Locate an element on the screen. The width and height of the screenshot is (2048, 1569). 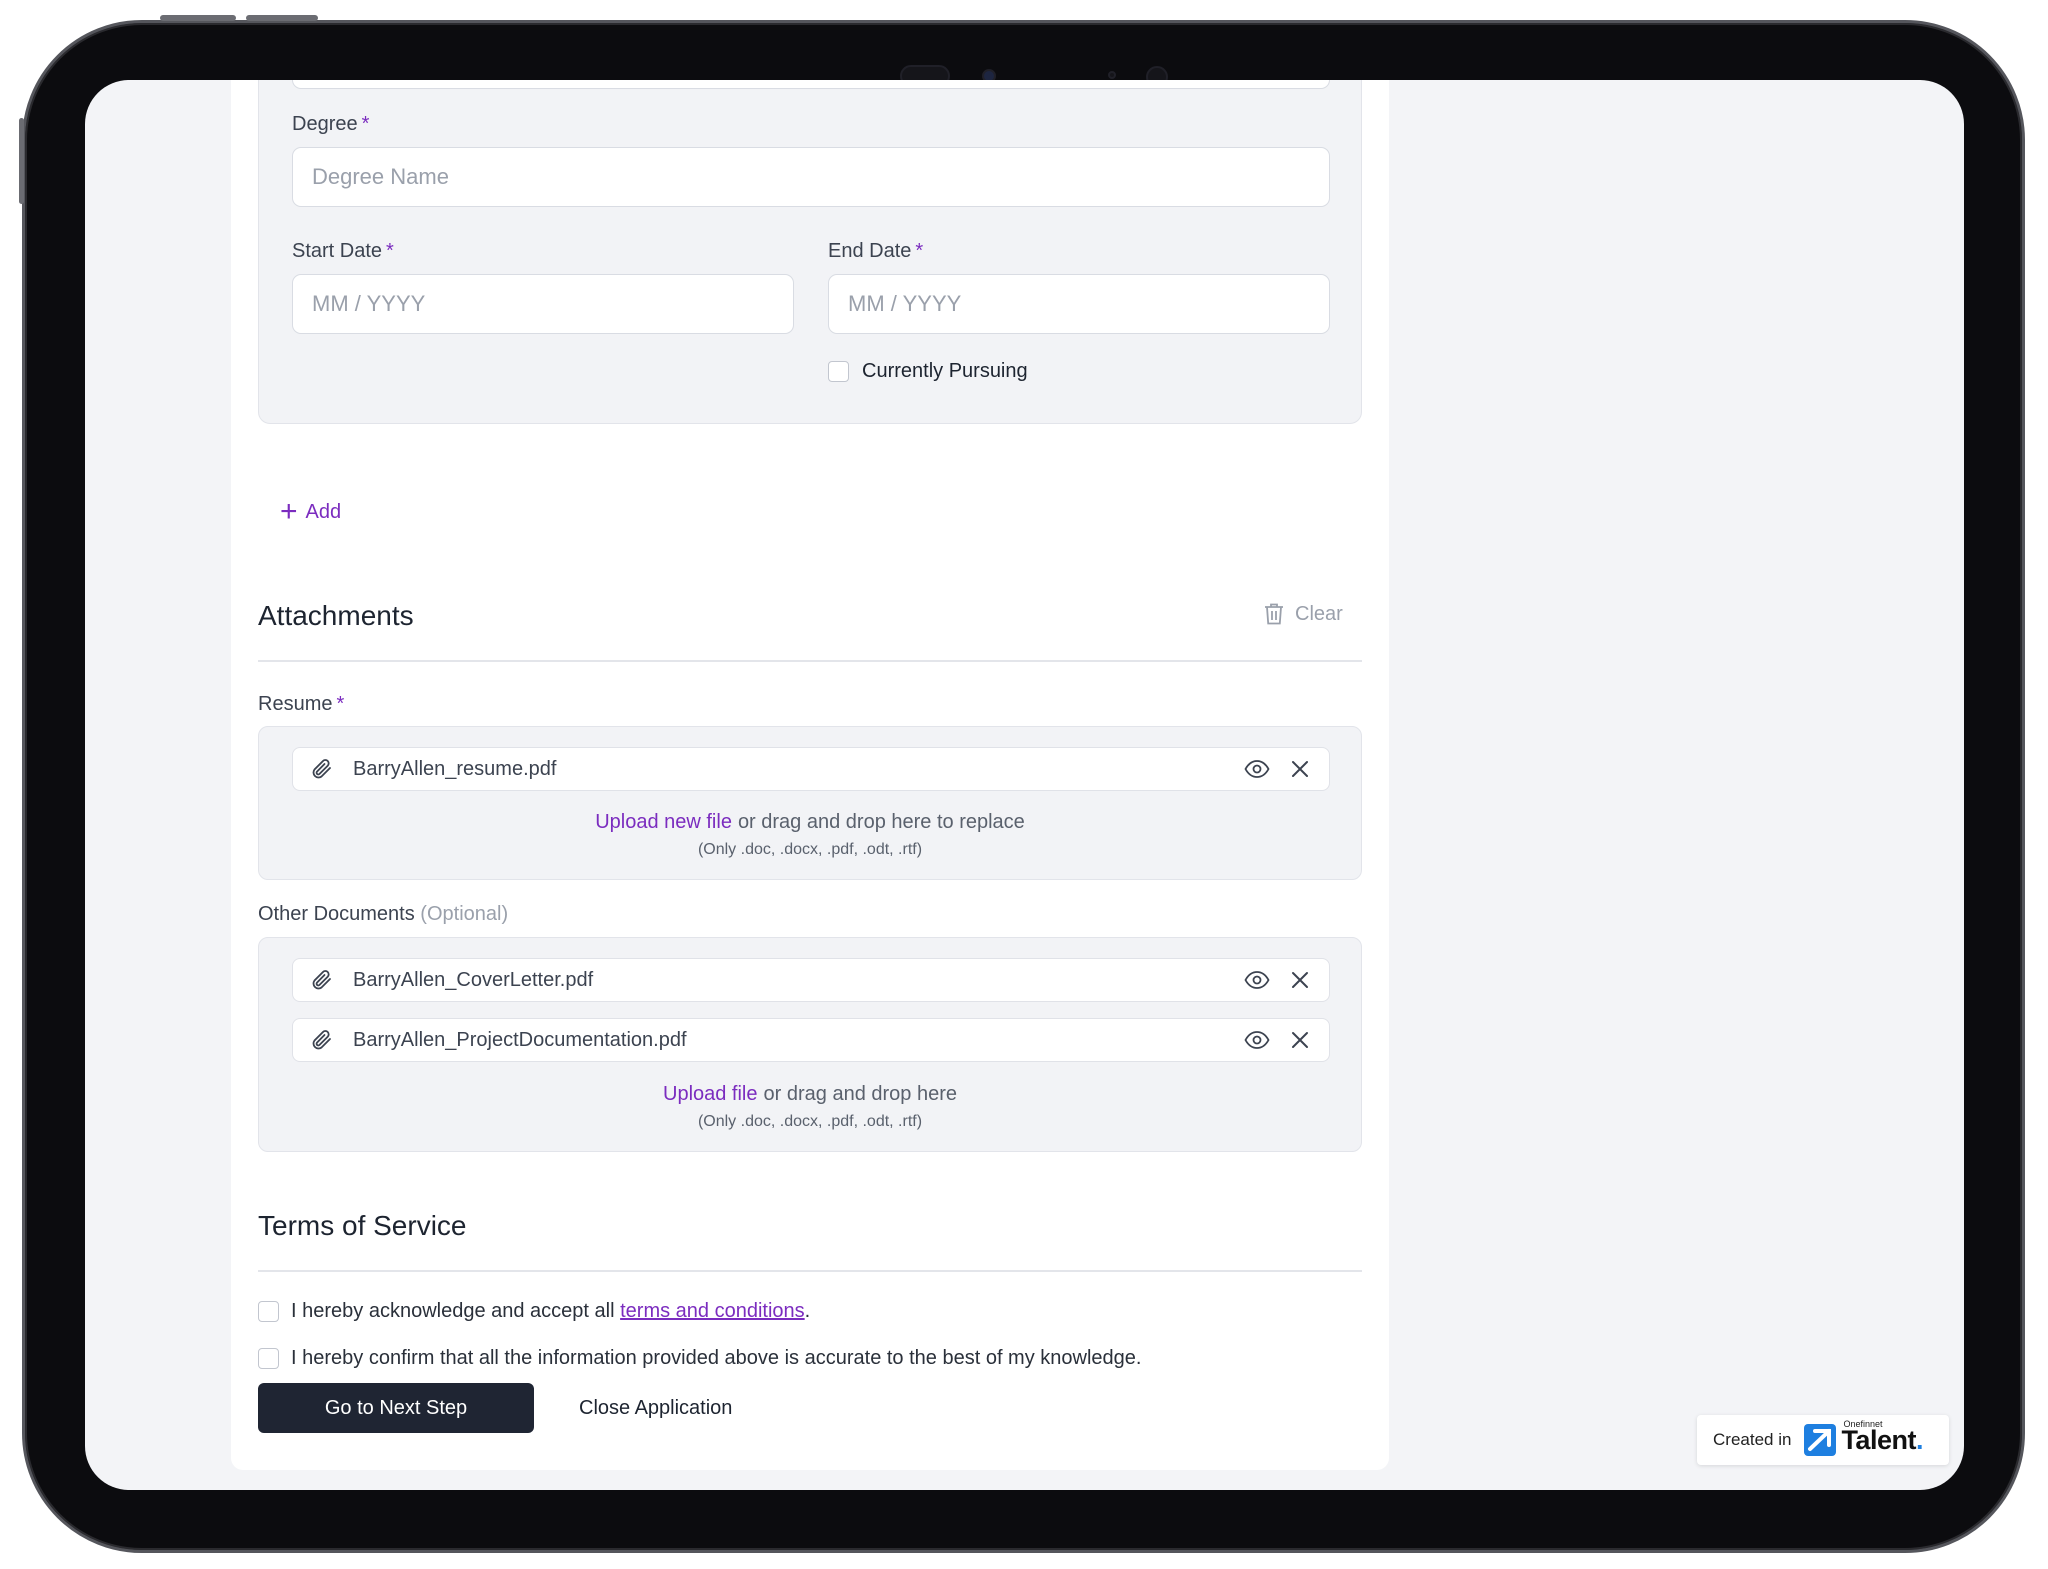
close-application-button: Close Application is located at coordinates (655, 1408).